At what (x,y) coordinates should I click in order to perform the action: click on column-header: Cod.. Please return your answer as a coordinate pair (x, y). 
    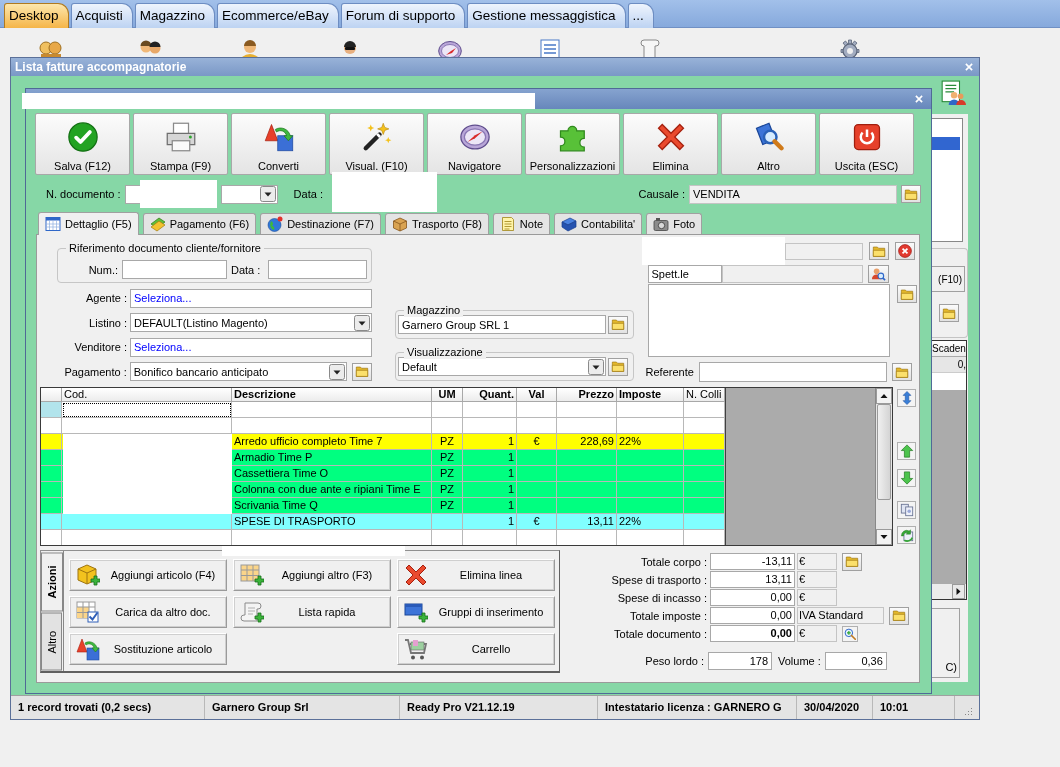
    Looking at the image, I should click on (147, 395).